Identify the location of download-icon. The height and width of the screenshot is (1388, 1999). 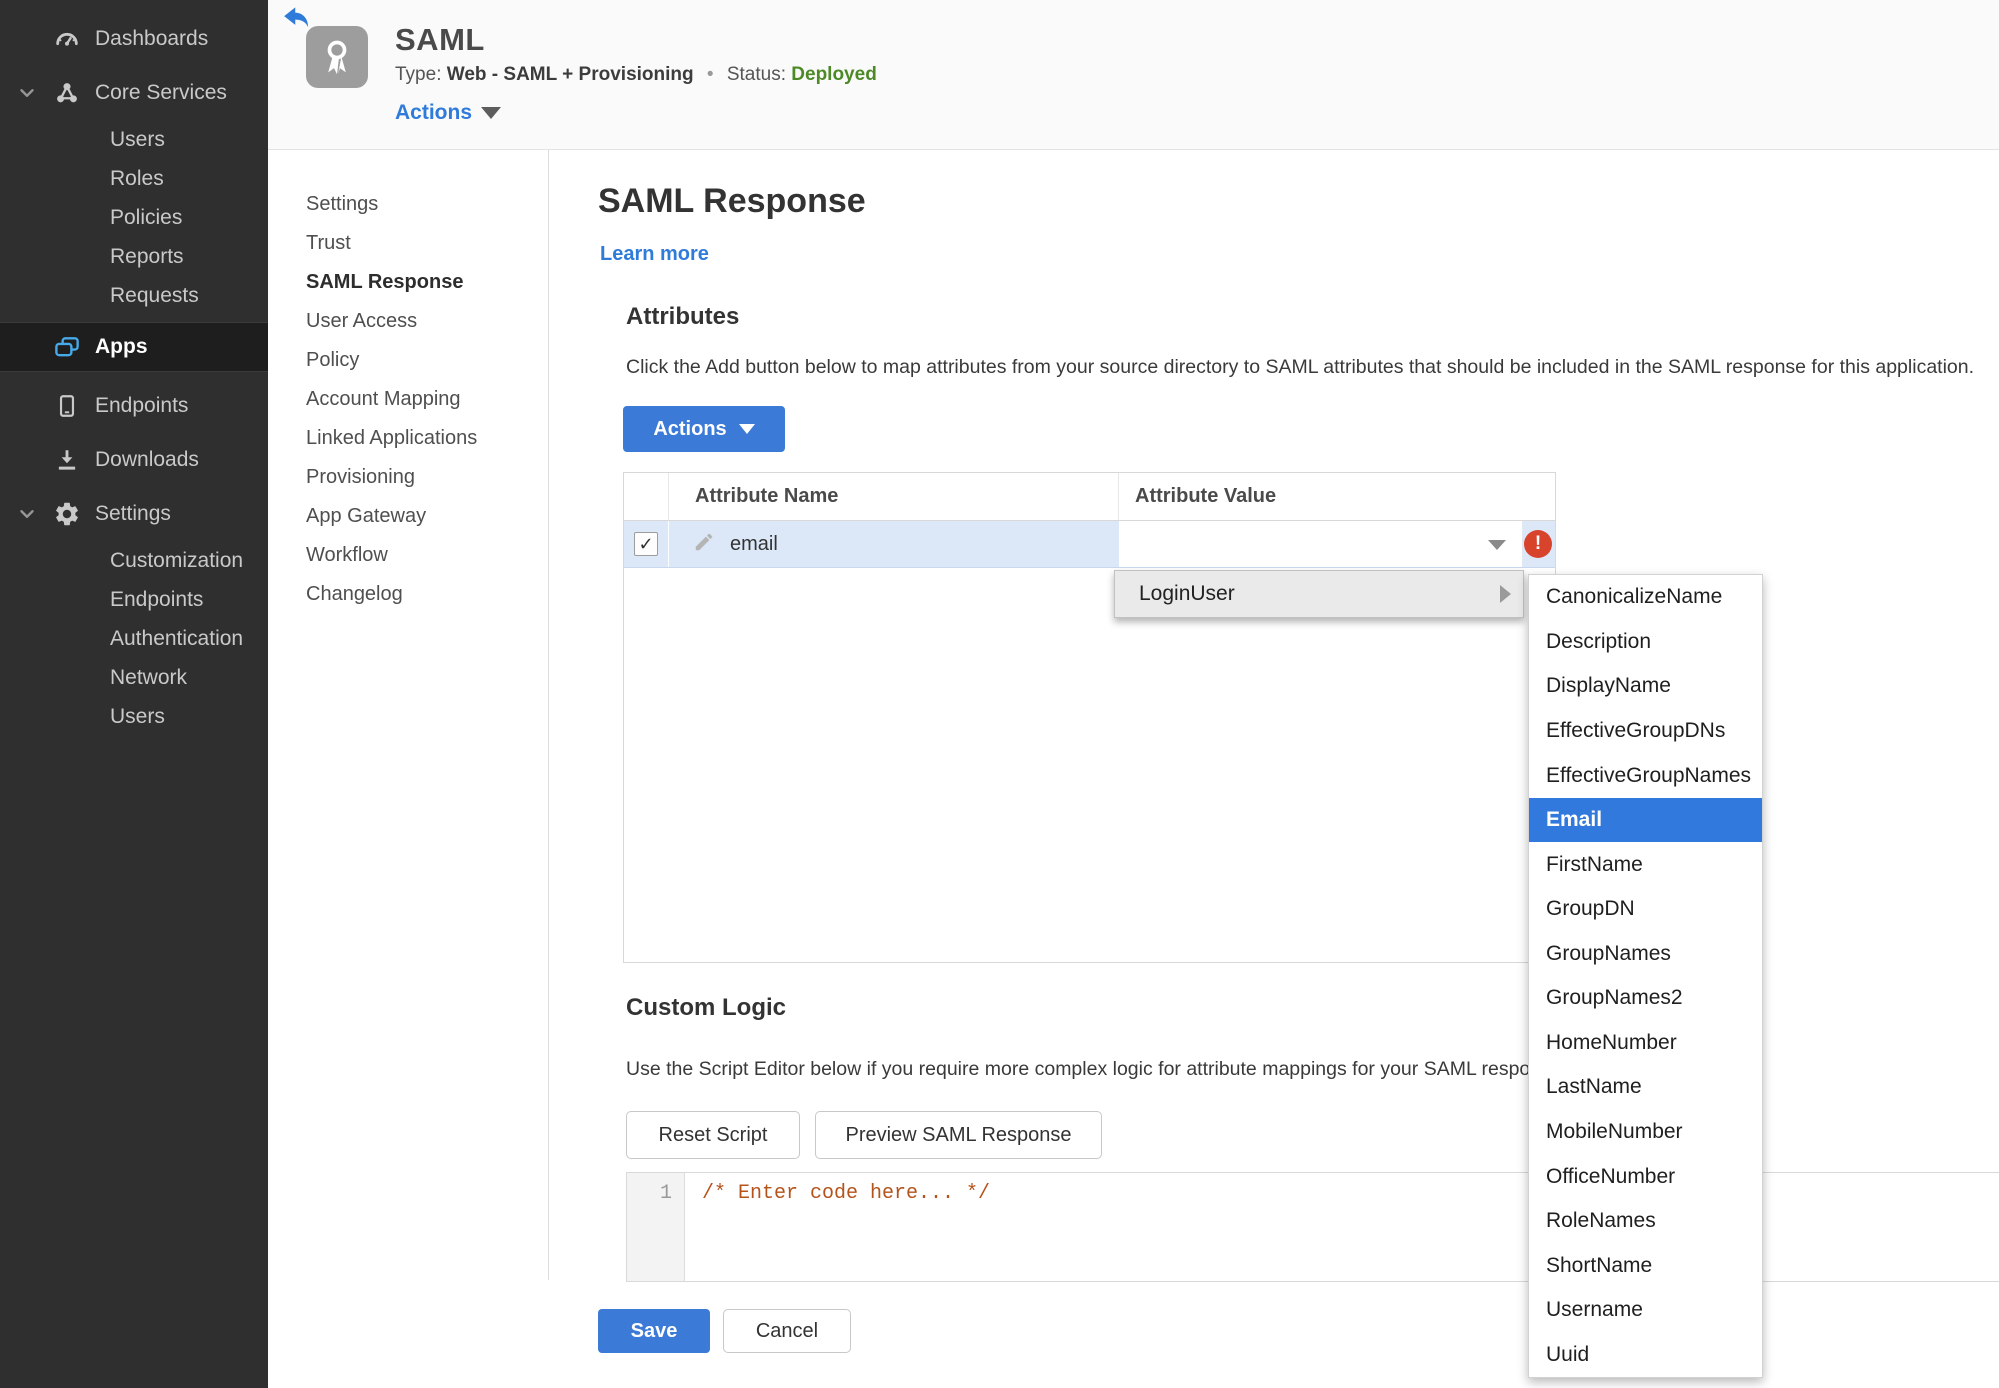
(67, 460).